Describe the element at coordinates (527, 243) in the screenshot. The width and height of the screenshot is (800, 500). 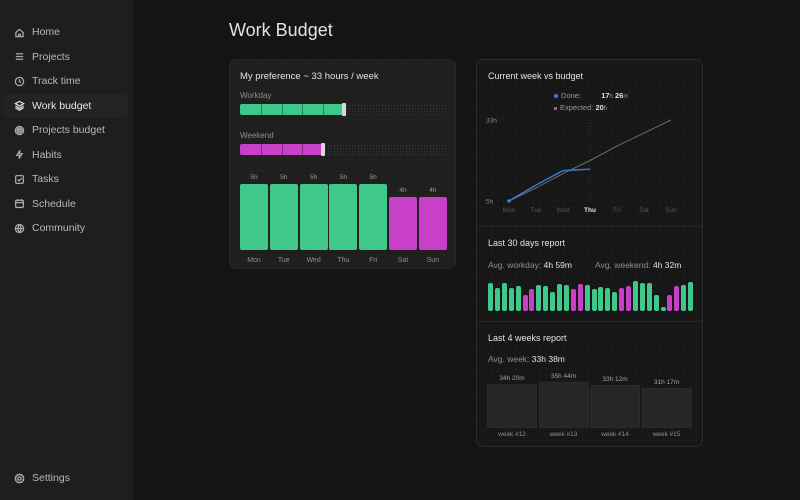
I see `last30-title: Last 30 days report` at that location.